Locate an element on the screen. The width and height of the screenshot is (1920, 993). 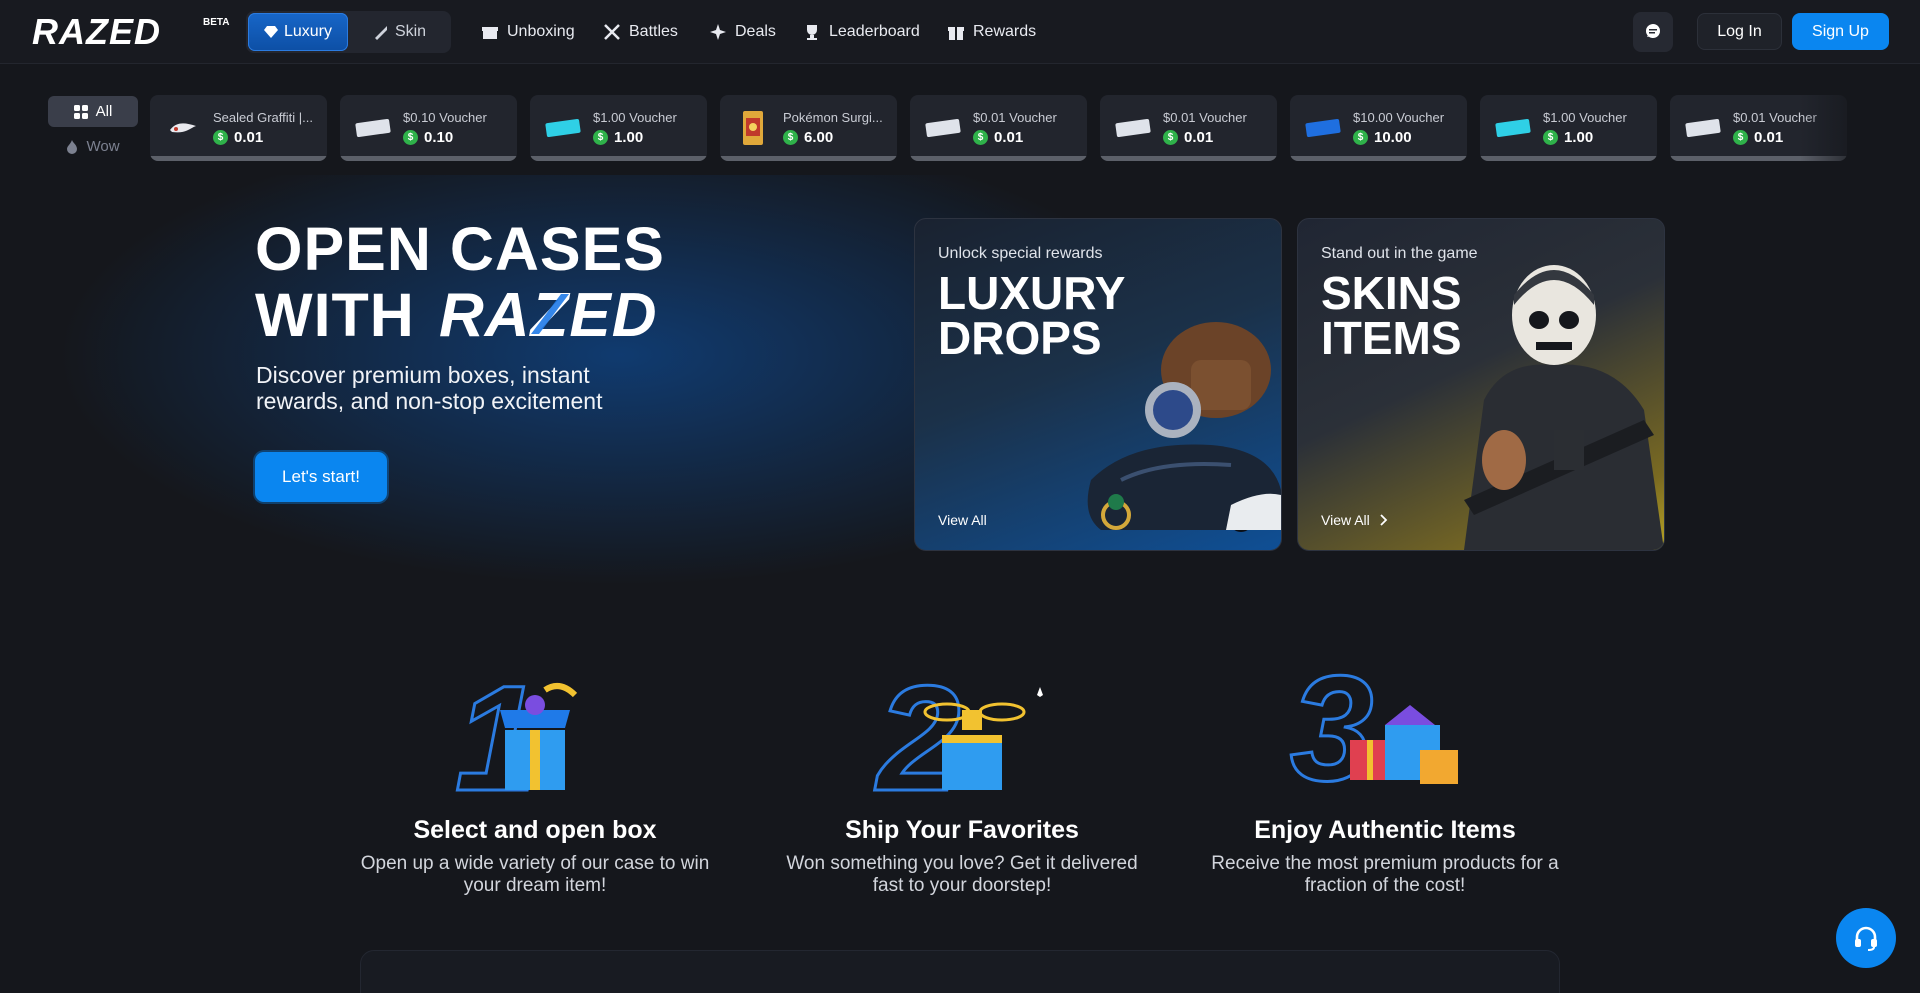
skin-mode-label: Skin is located at coordinates (410, 31).